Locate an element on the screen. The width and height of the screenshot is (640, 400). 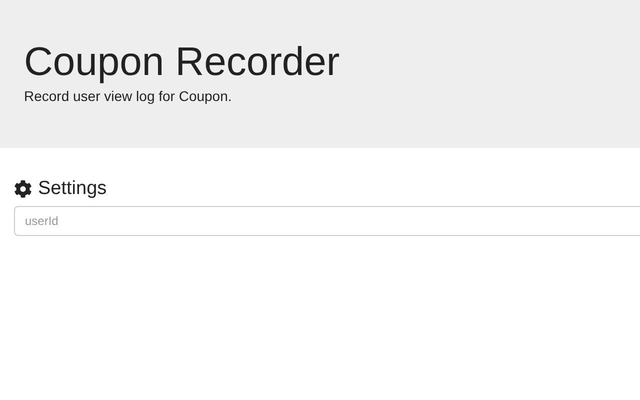
settings-icon is located at coordinates (23, 189).